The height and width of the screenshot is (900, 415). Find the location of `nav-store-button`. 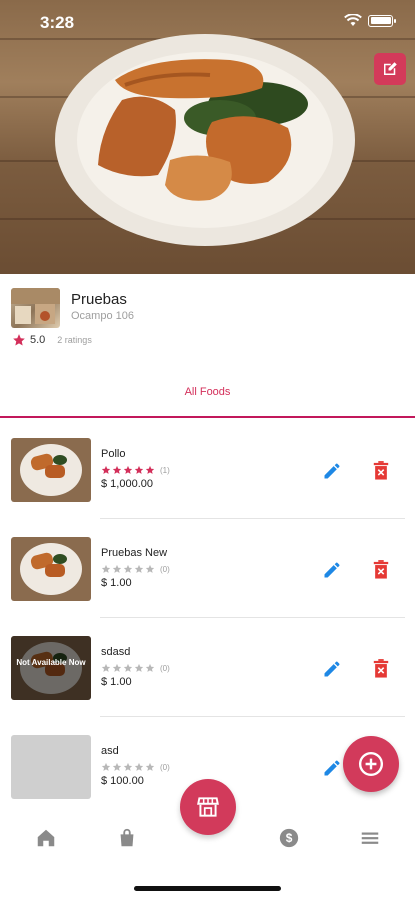

nav-store-button is located at coordinates (208, 807).